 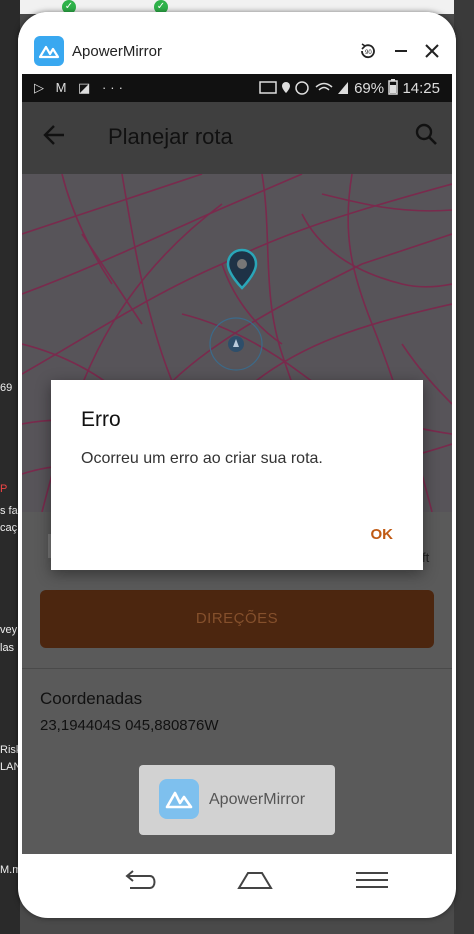 I want to click on desktop-right-strip, so click(x=464, y=467).